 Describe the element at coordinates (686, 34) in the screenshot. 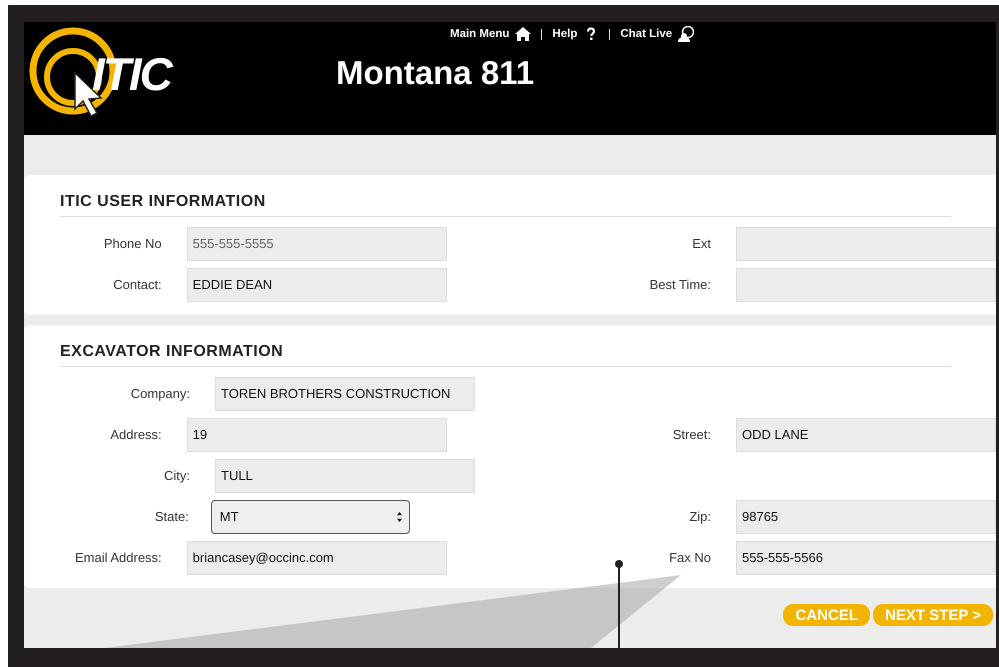

I see `chat-icon` at that location.